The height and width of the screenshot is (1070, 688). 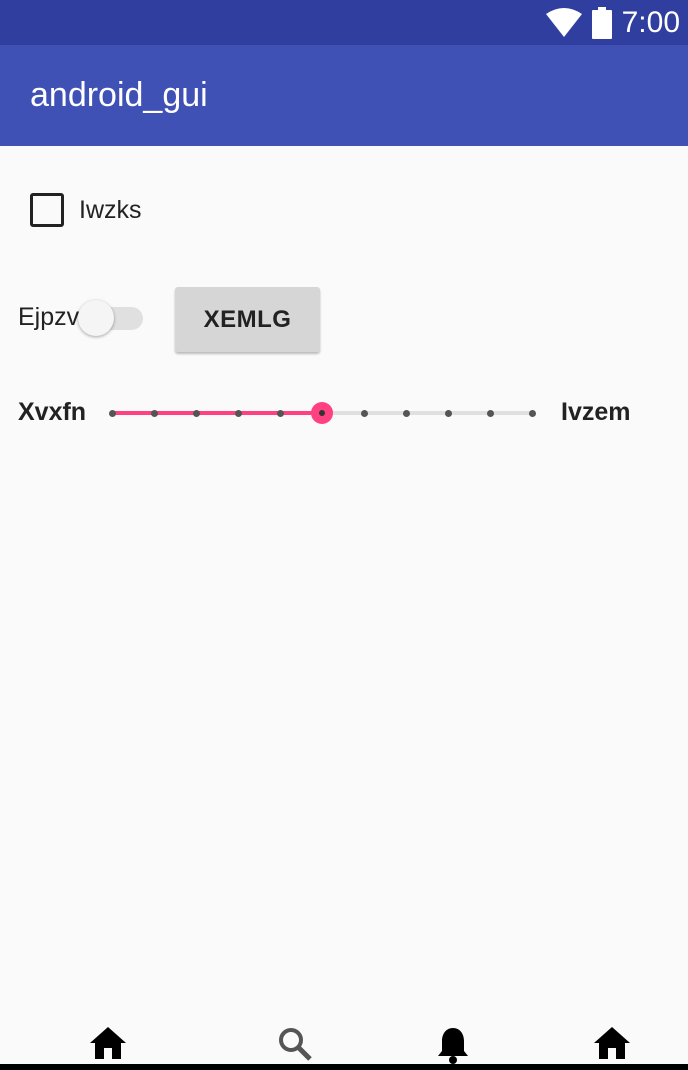 I want to click on app-title: android_gui, so click(x=119, y=95).